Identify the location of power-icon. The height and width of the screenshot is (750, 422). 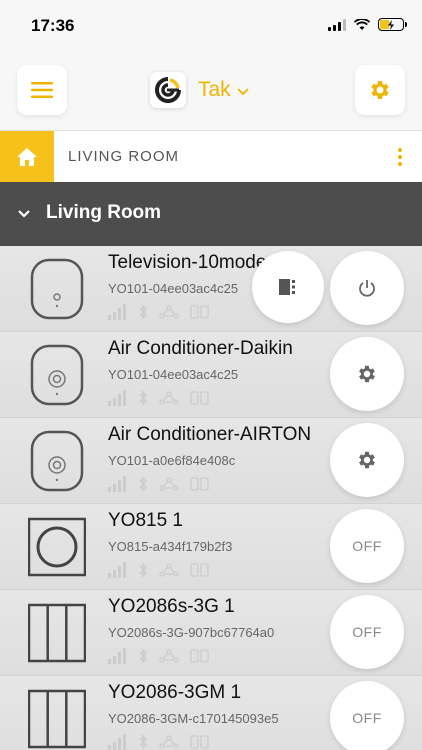
(367, 288).